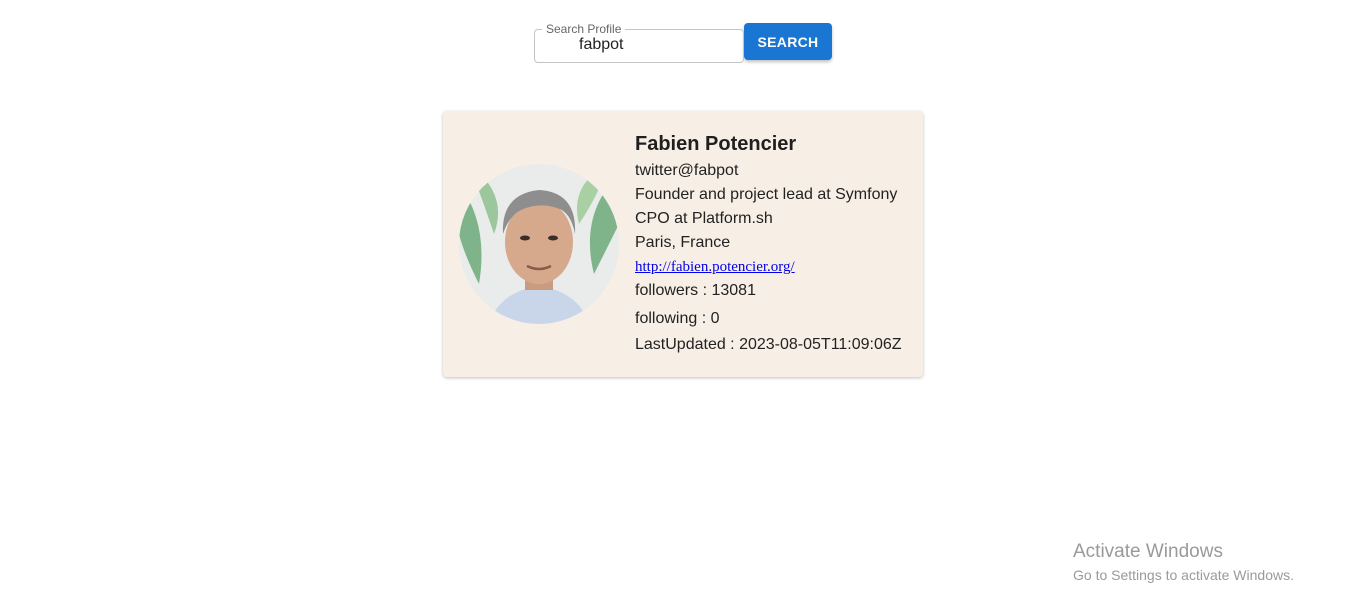 This screenshot has width=1346, height=613. Describe the element at coordinates (1183, 575) in the screenshot. I see `watermark-subtitle: Go to Settings to activate Windows.` at that location.